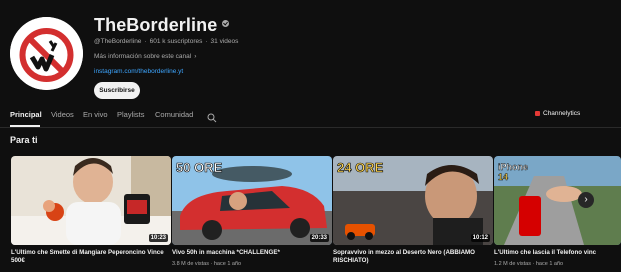 The width and height of the screenshot is (621, 272). I want to click on search-icon, so click(212, 116).